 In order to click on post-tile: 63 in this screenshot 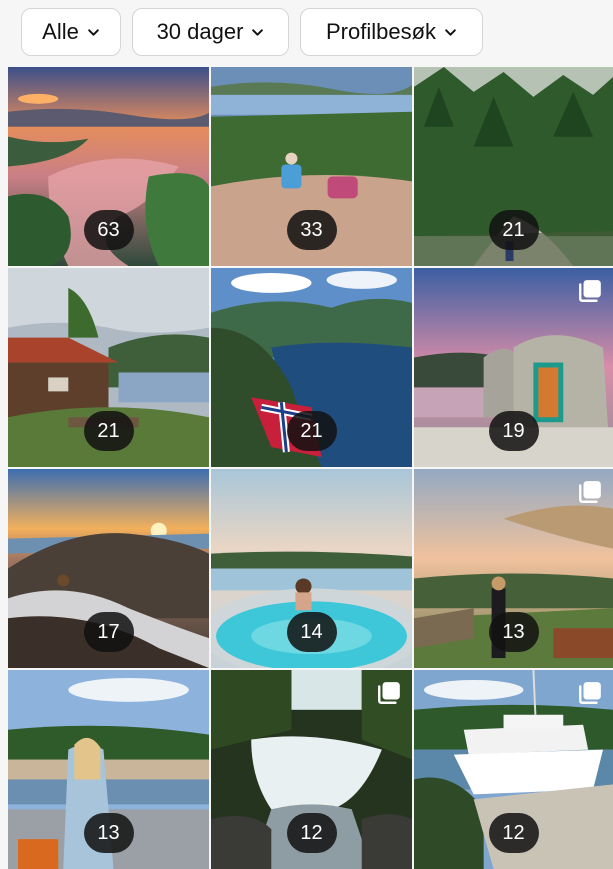, I will do `click(108, 166)`.